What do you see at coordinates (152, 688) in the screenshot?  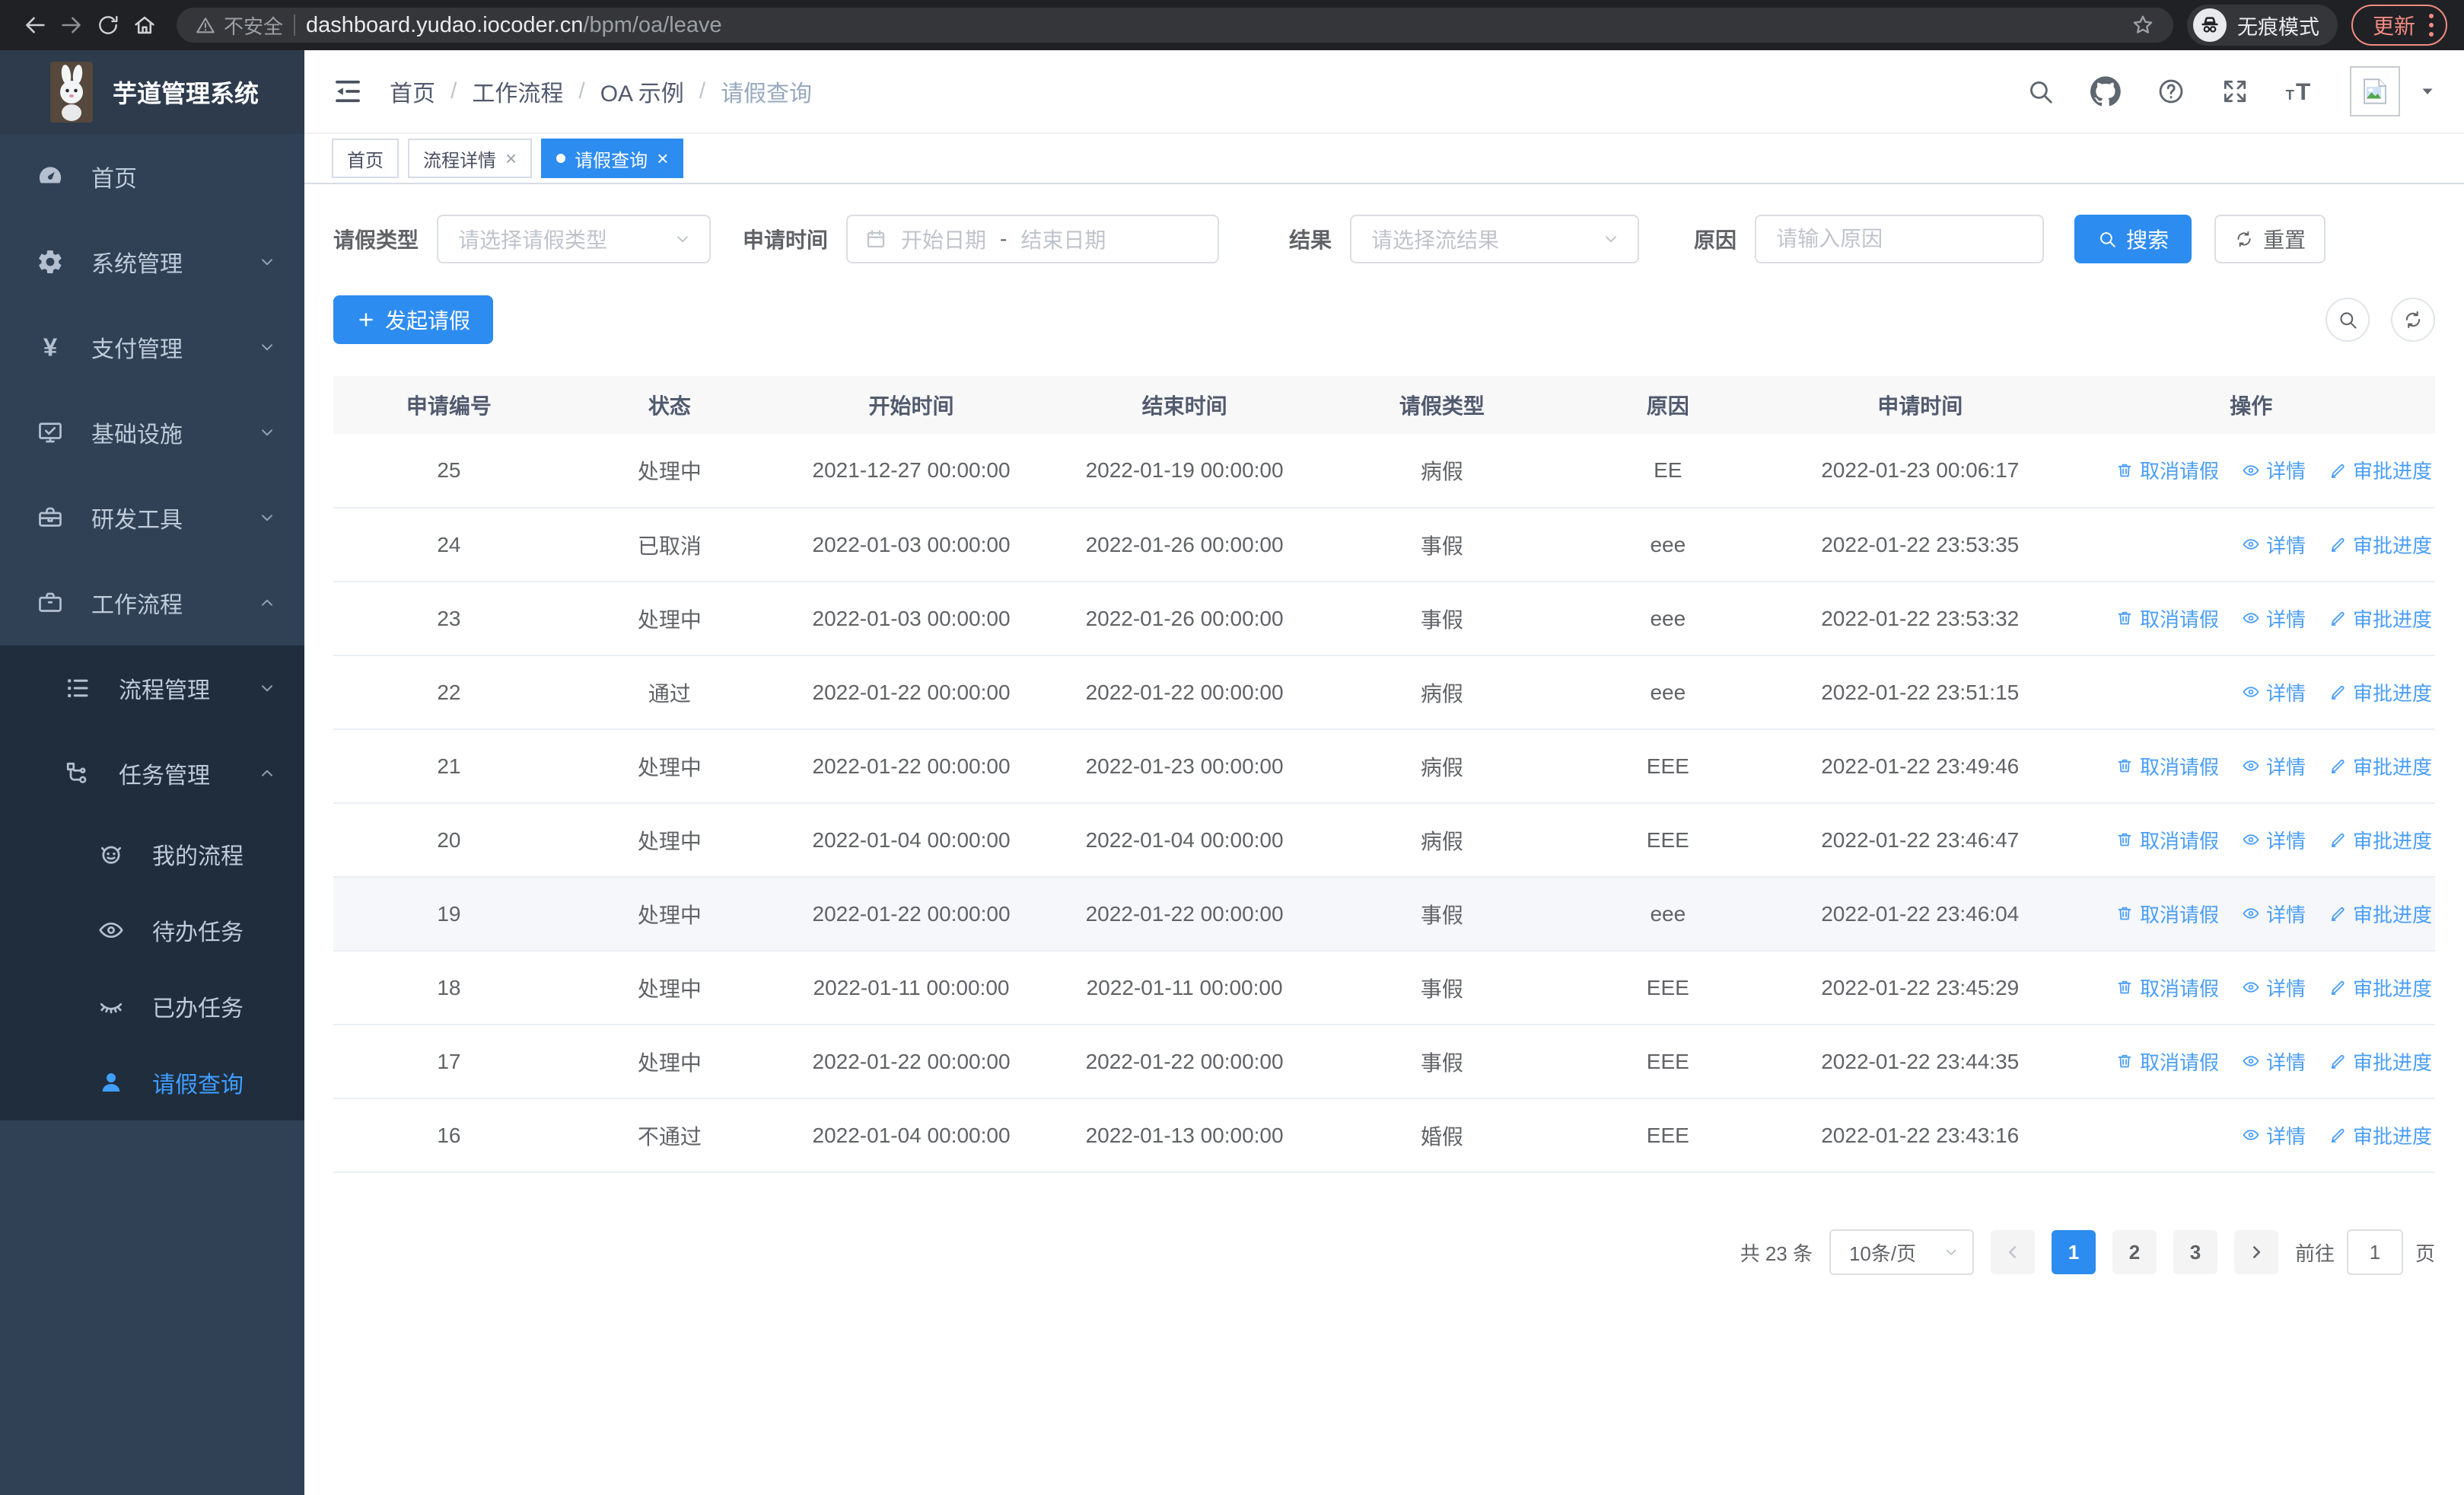 I see `sidebar-item-flow-list: 流程管理` at bounding box center [152, 688].